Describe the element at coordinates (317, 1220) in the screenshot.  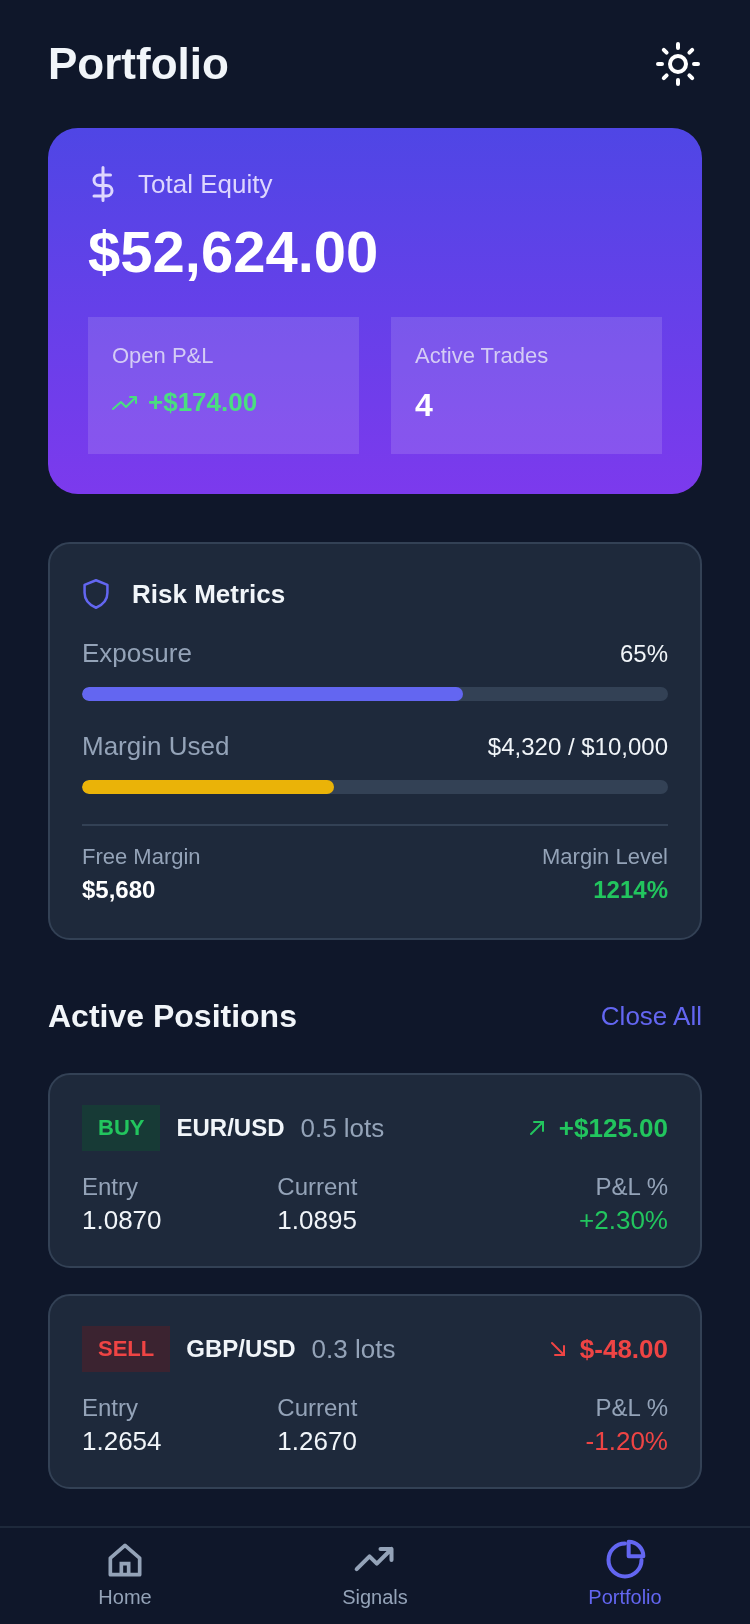
I see `current-price: 1.0895` at that location.